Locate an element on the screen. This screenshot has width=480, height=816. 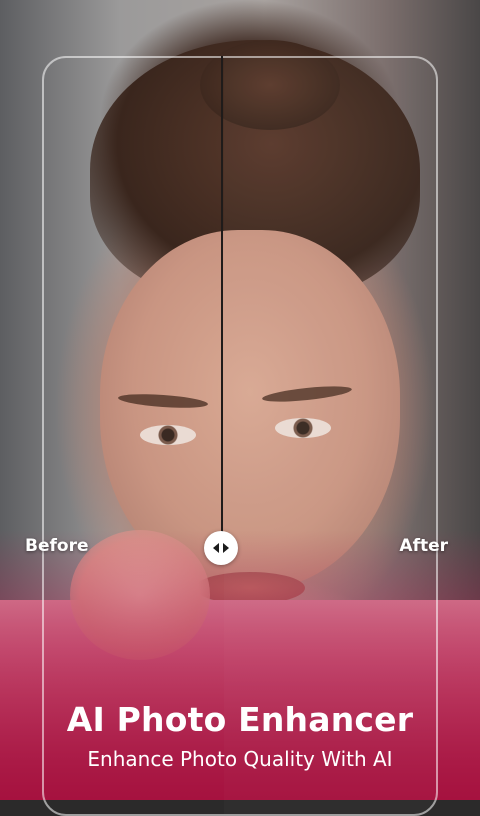
before-label: Before is located at coordinates (57, 546).